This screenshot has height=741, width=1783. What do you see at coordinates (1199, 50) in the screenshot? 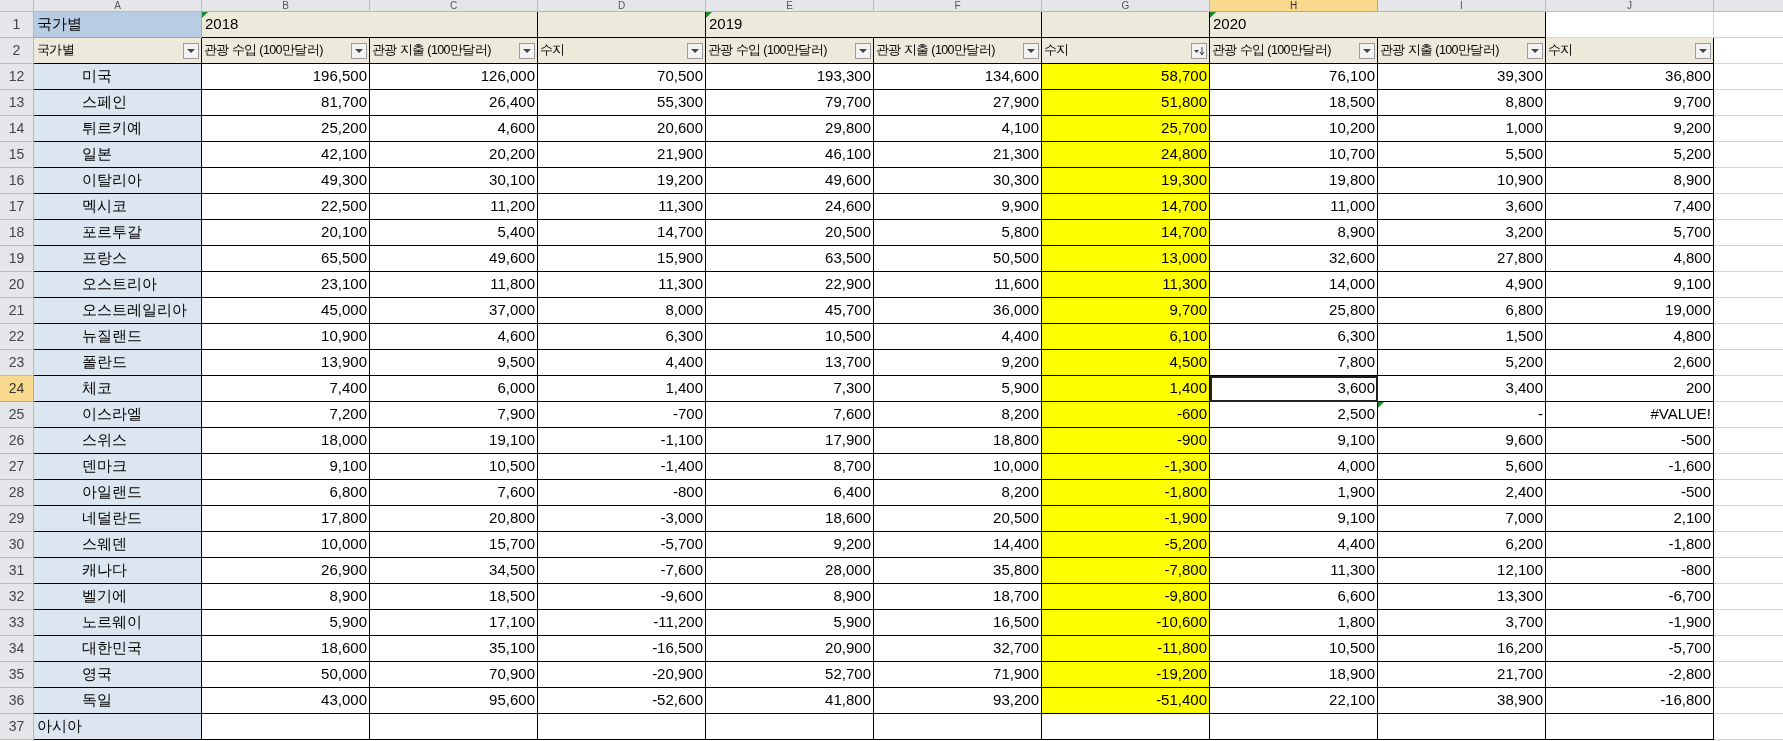
I see `sort-filter-button` at bounding box center [1199, 50].